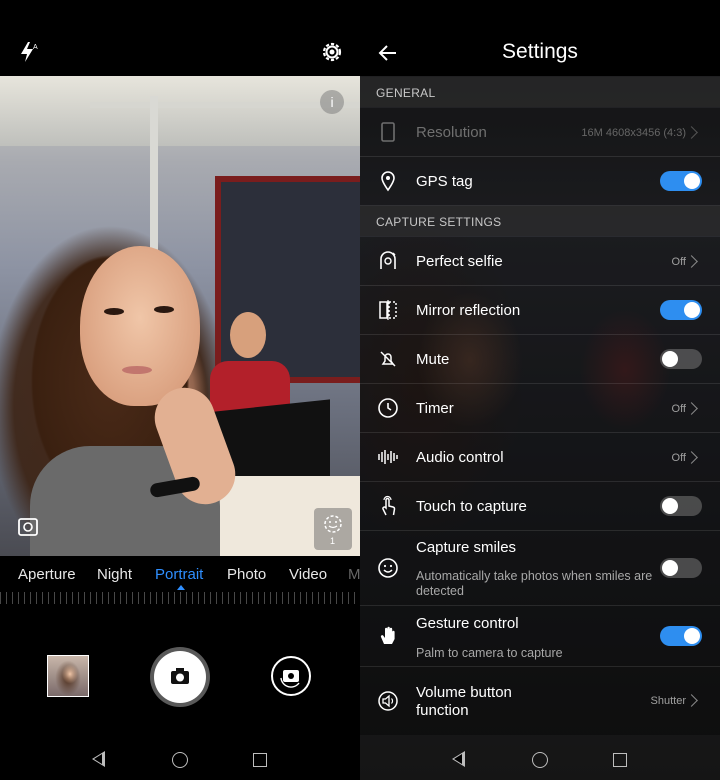 The height and width of the screenshot is (780, 720). What do you see at coordinates (333, 529) in the screenshot?
I see `smile-detect-icon: 1` at bounding box center [333, 529].